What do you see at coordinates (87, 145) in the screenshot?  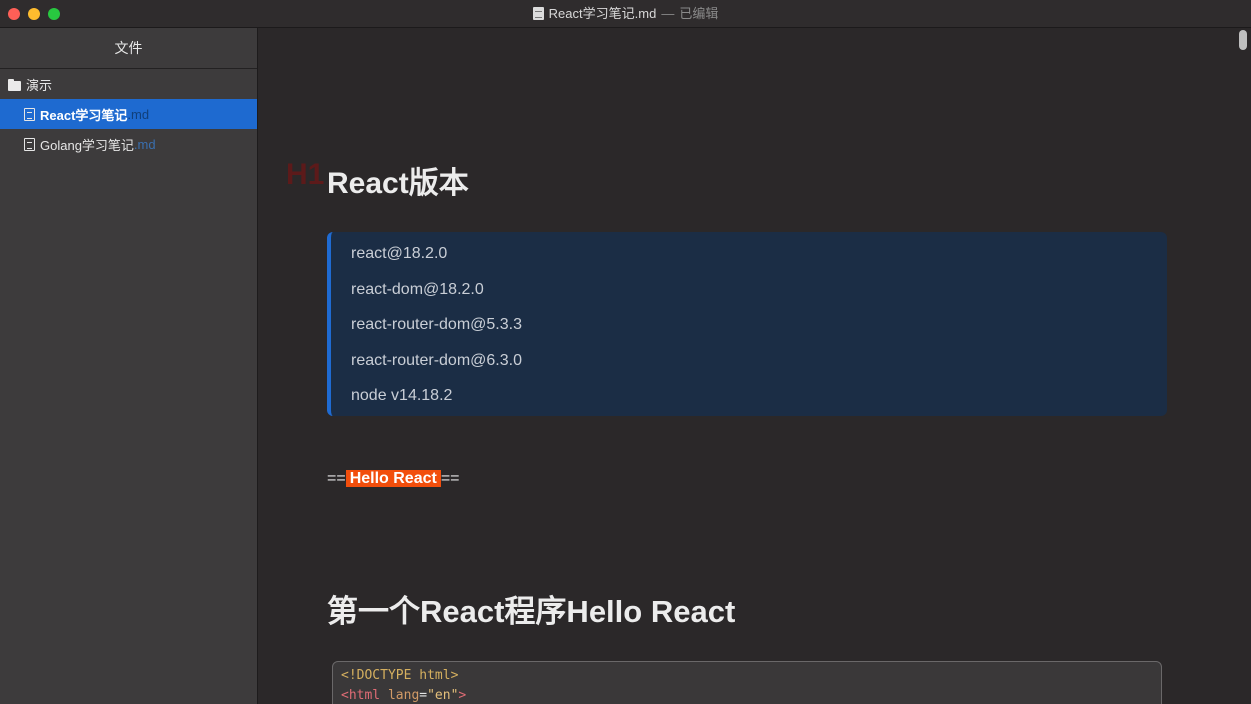 I see `file-name: Golang学习笔记` at bounding box center [87, 145].